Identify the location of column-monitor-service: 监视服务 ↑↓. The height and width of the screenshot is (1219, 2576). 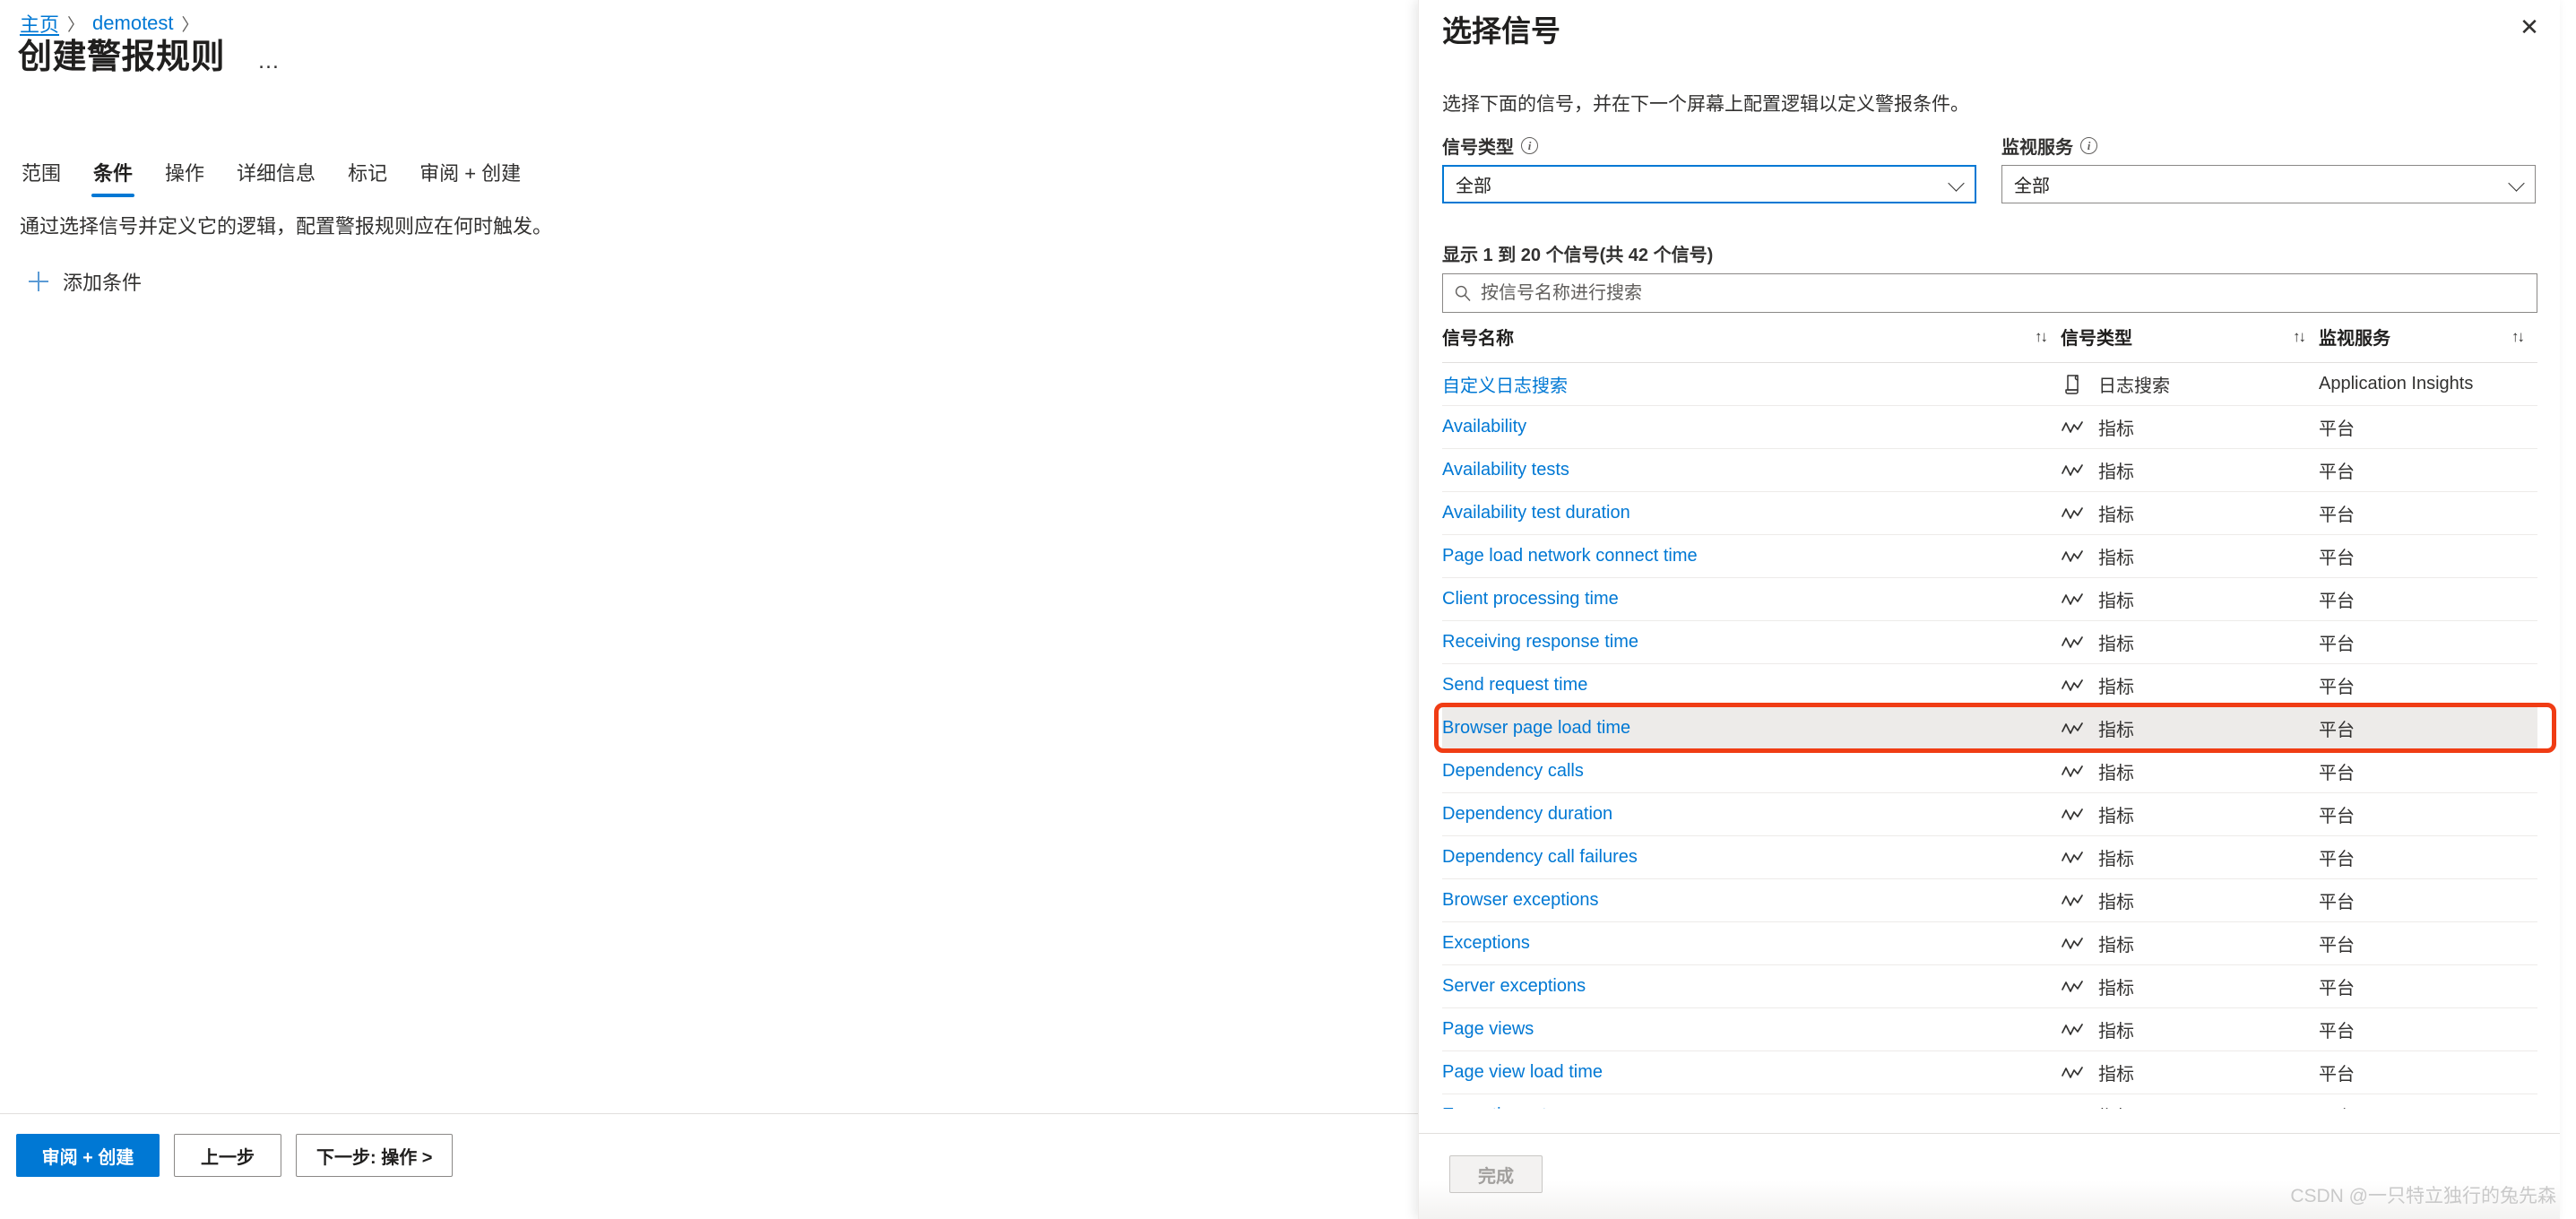
(2428, 341).